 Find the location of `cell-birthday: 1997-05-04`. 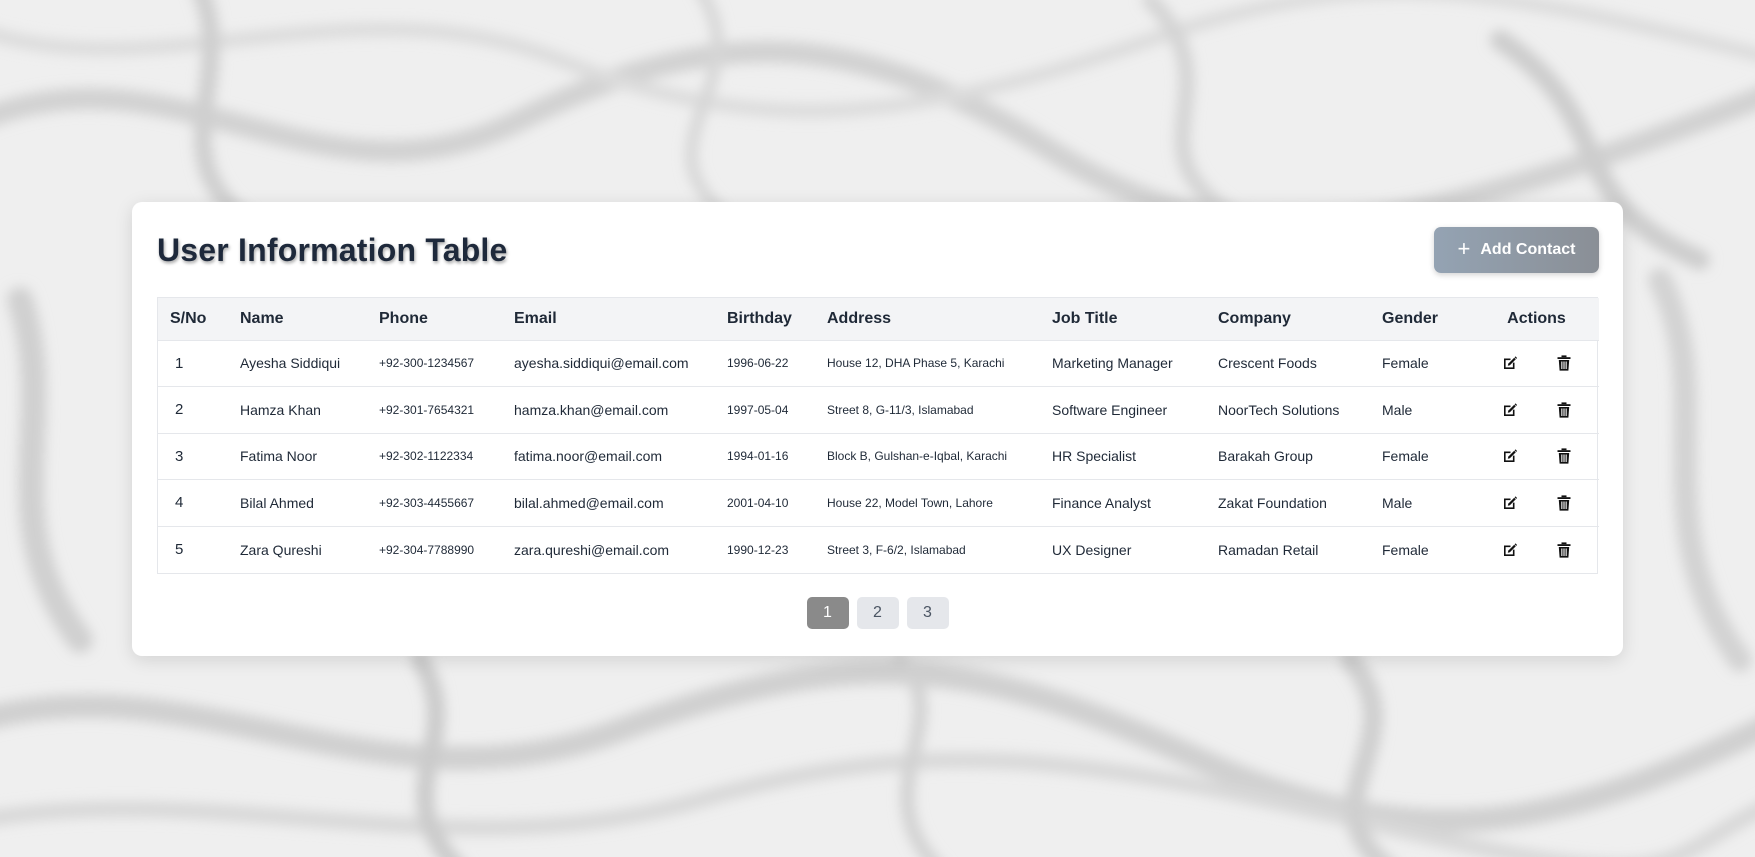

cell-birthday: 1997-05-04 is located at coordinates (758, 409).